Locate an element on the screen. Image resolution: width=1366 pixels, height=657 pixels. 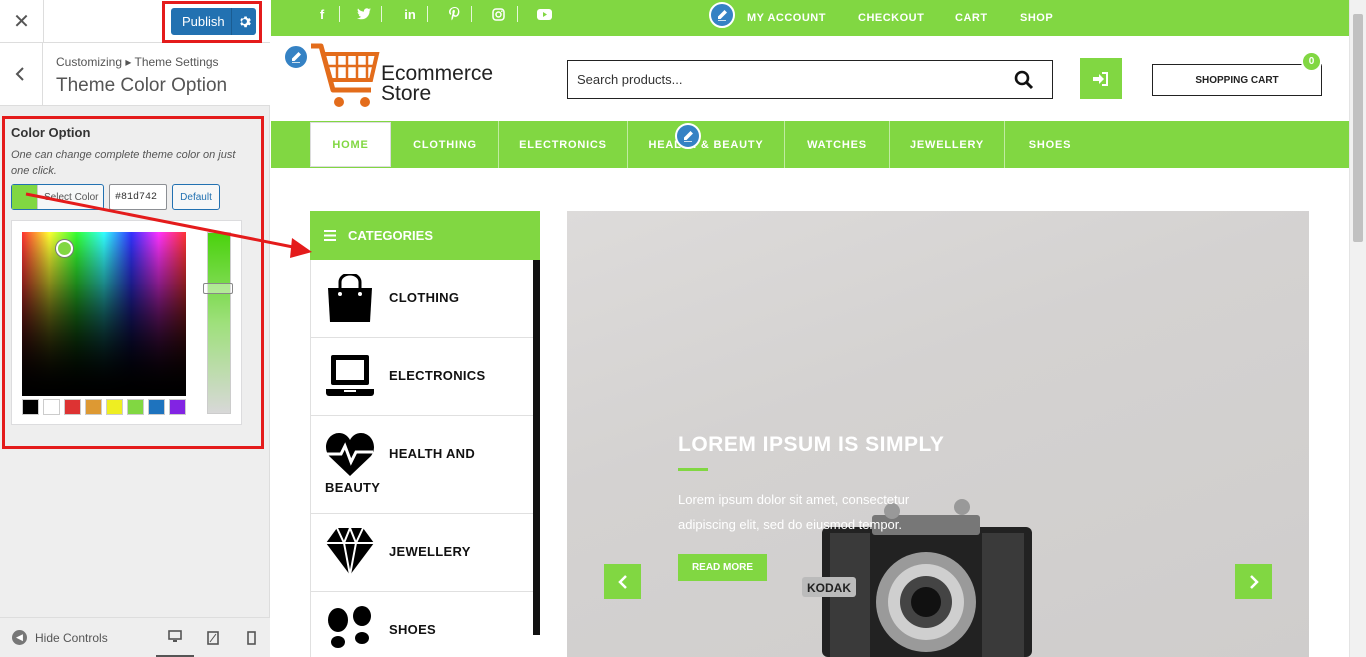
tablet-preview-button is located at coordinates (213, 637).